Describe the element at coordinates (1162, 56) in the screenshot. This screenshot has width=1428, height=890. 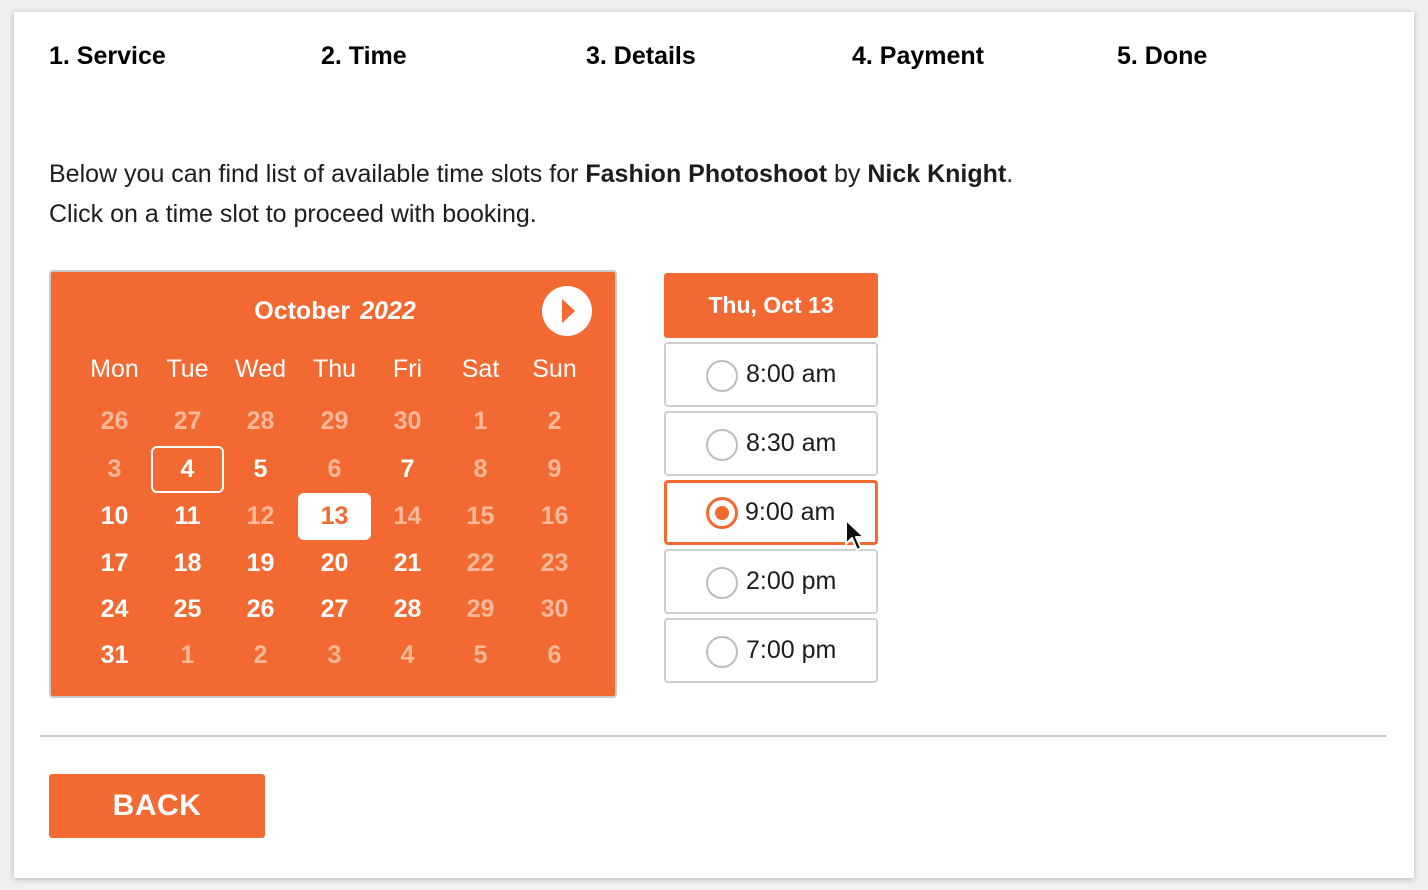
I see `step-label: 5. Done` at that location.